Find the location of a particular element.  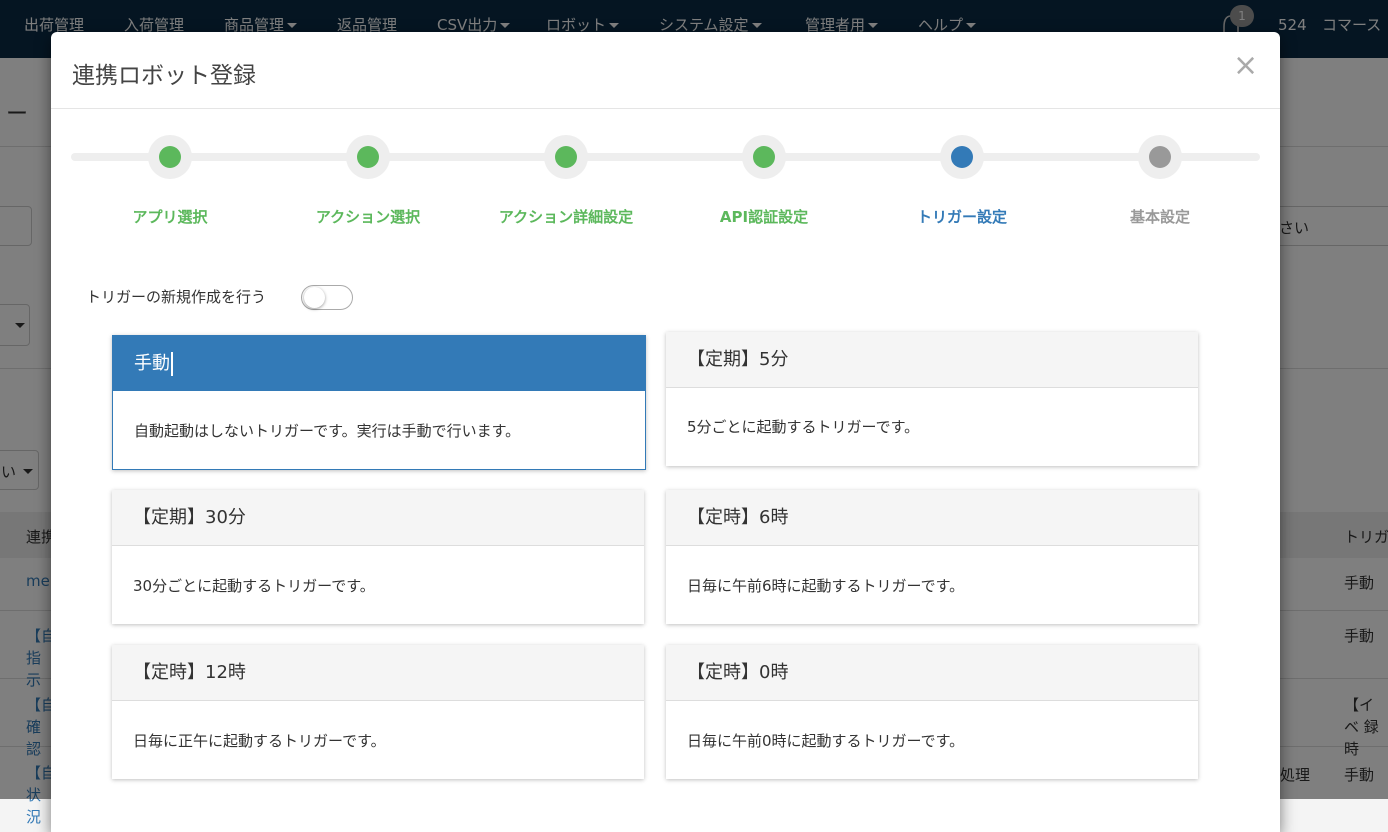

step-dot-app-select is located at coordinates (170, 157).